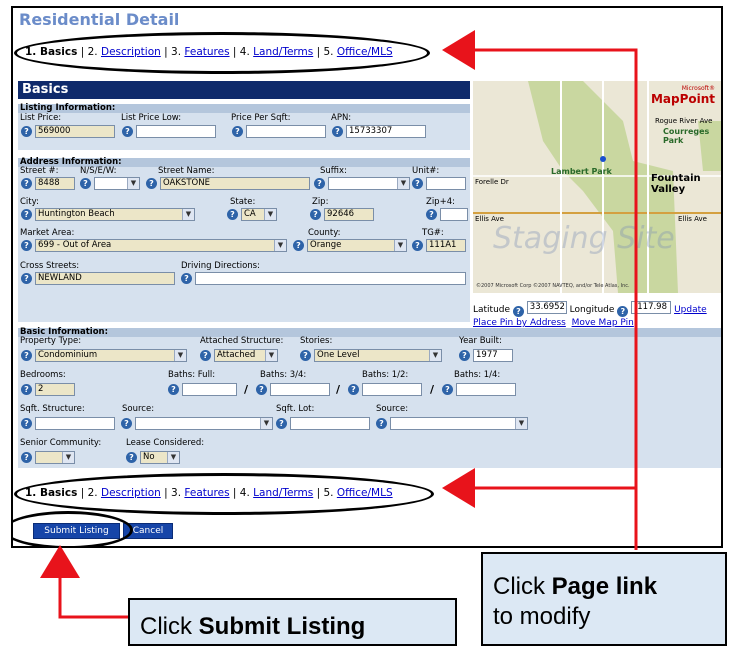 This screenshot has width=729, height=647. I want to click on city-select: Huntington Beach ▼, so click(115, 214).